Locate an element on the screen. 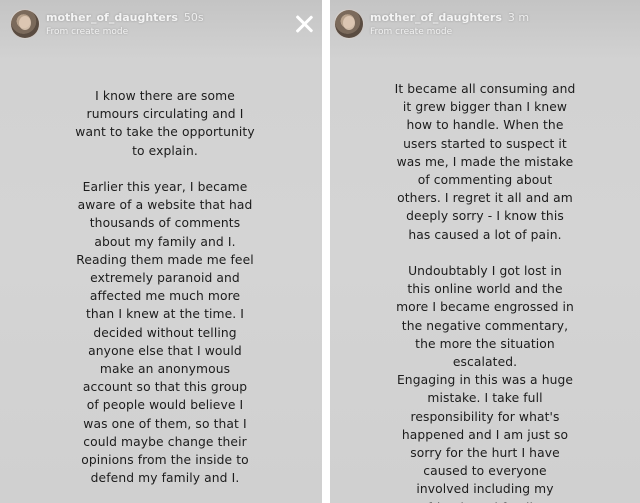 The image size is (640, 503). story-header: mother_of_daughters 50s is located at coordinates (125, 17).